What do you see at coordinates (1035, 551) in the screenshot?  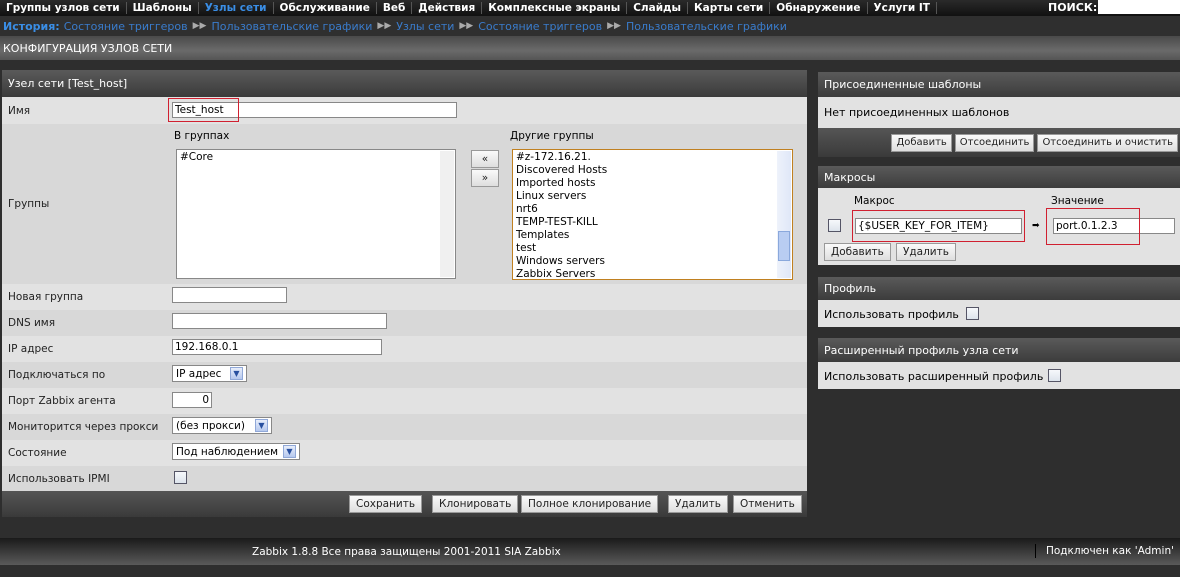 I see `footer-divider` at bounding box center [1035, 551].